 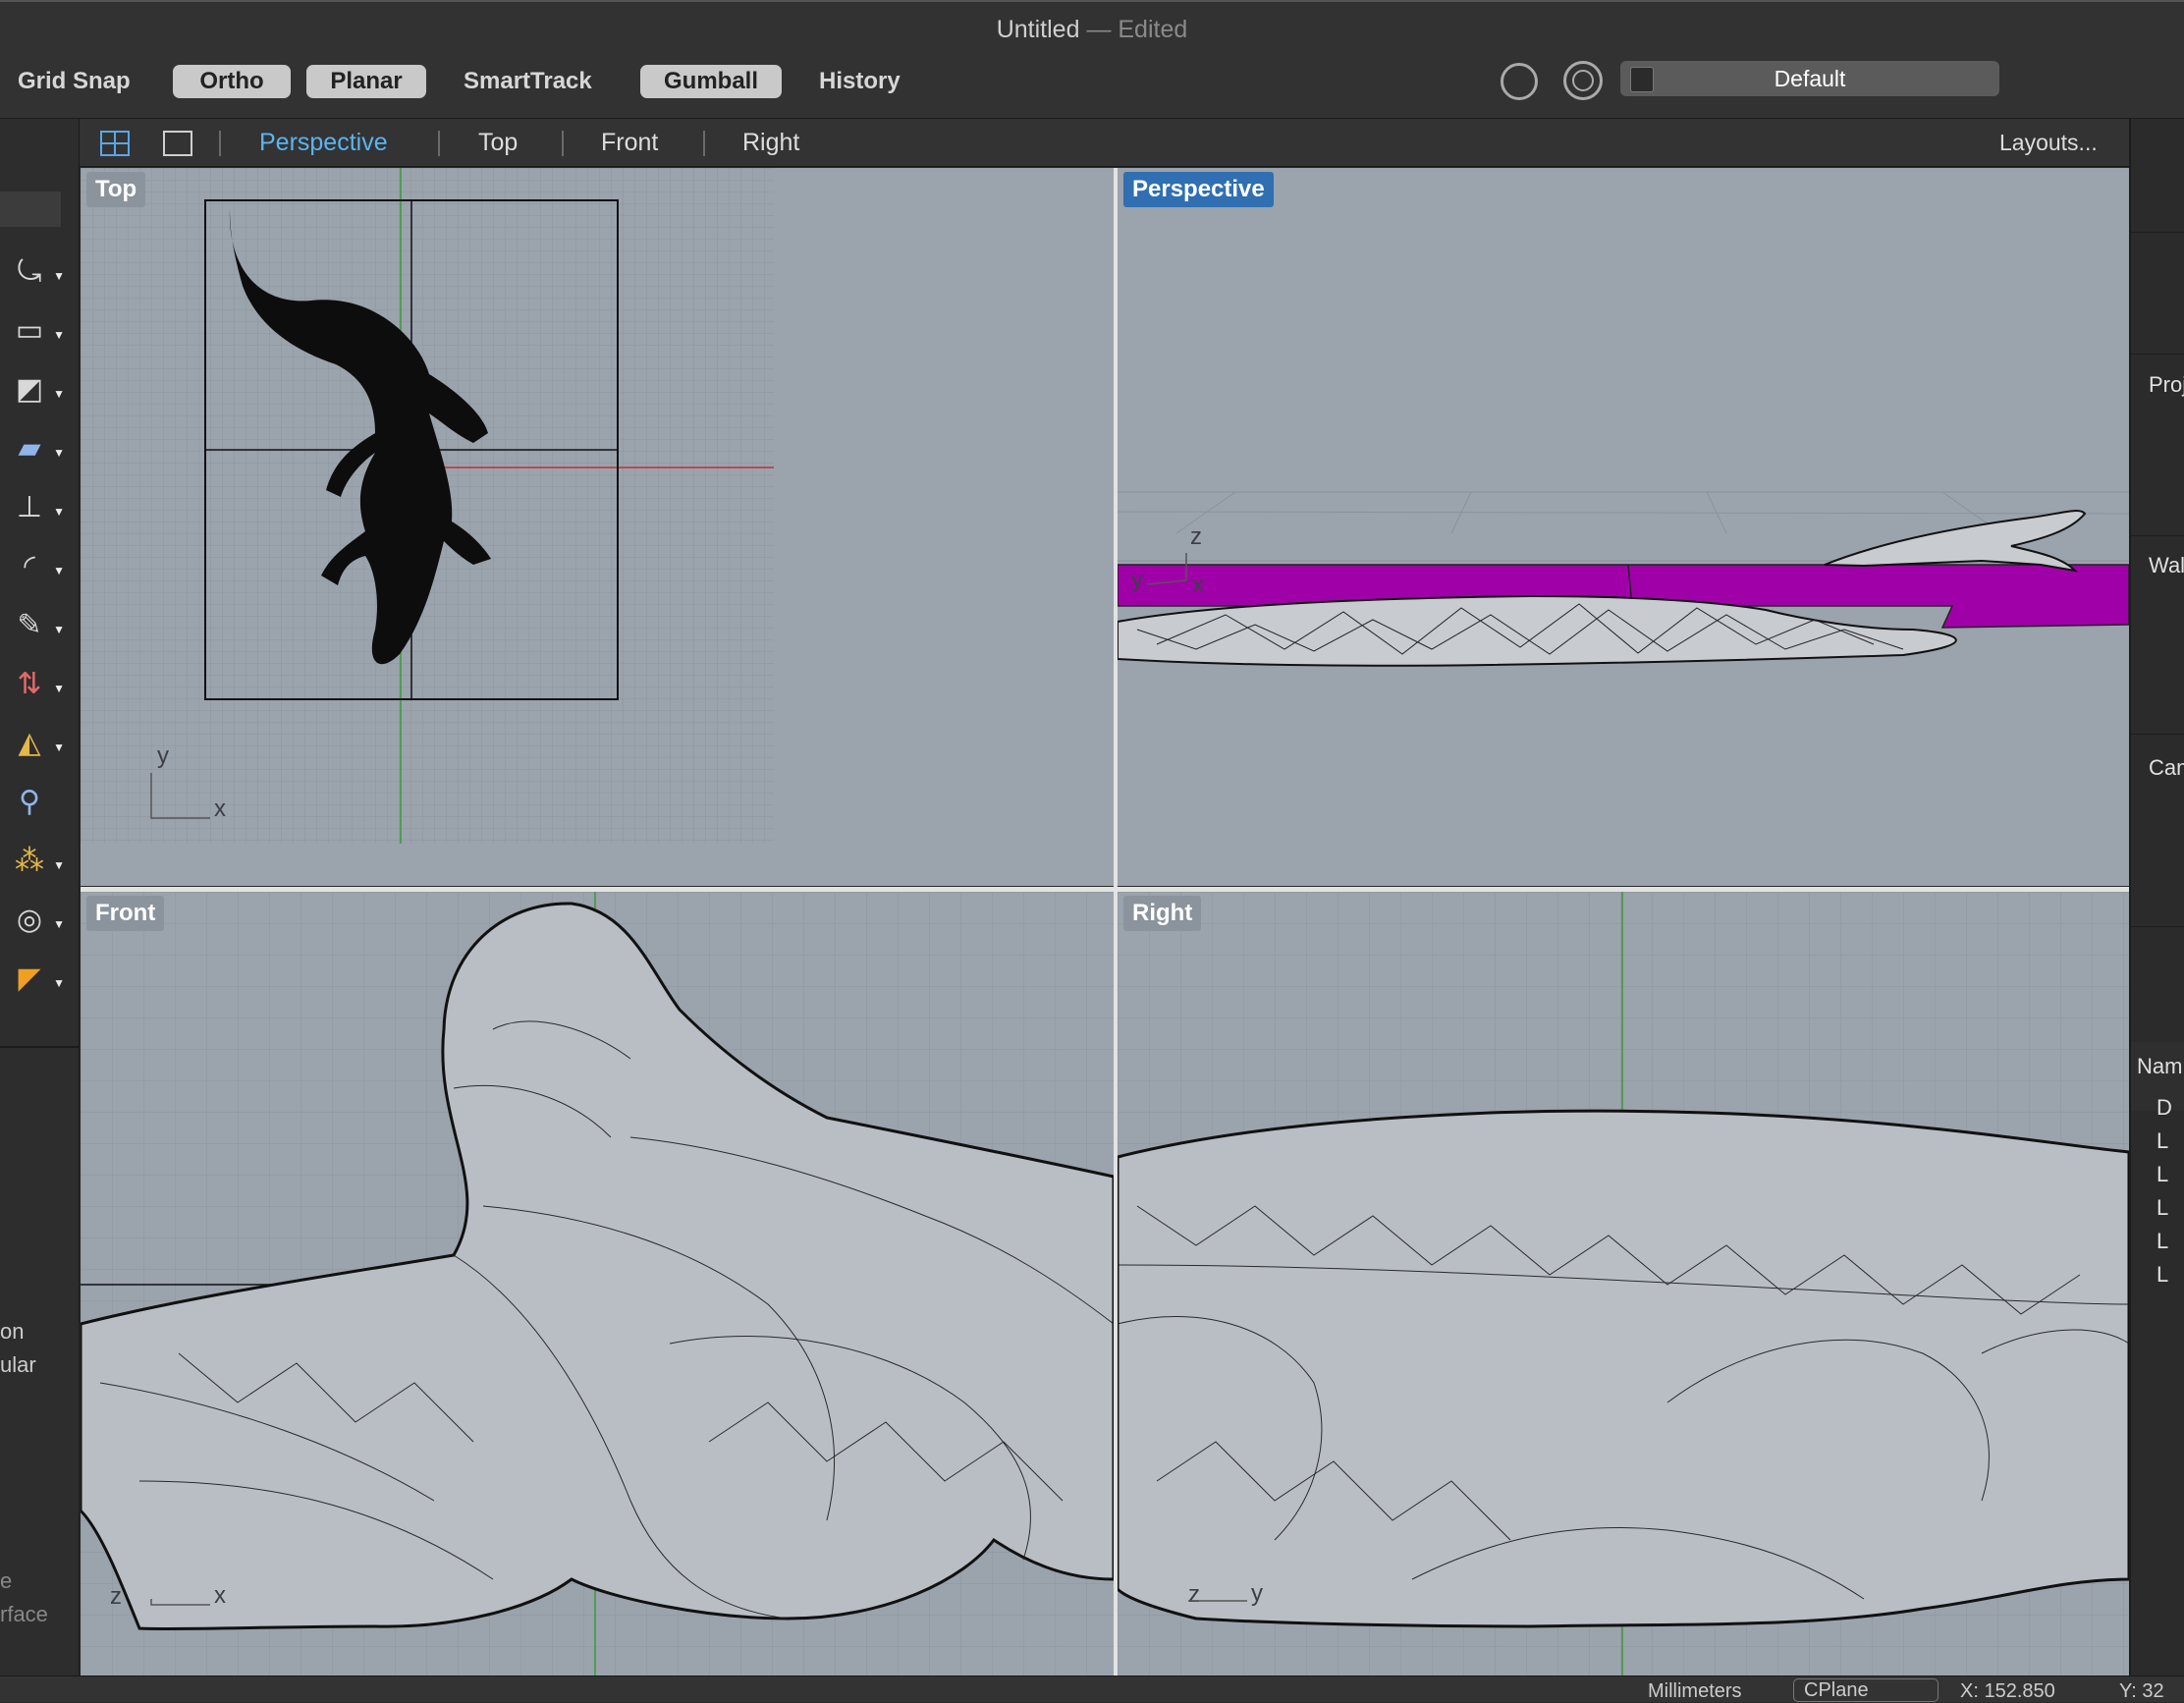 I want to click on viewport-label-top: Top, so click(x=116, y=189).